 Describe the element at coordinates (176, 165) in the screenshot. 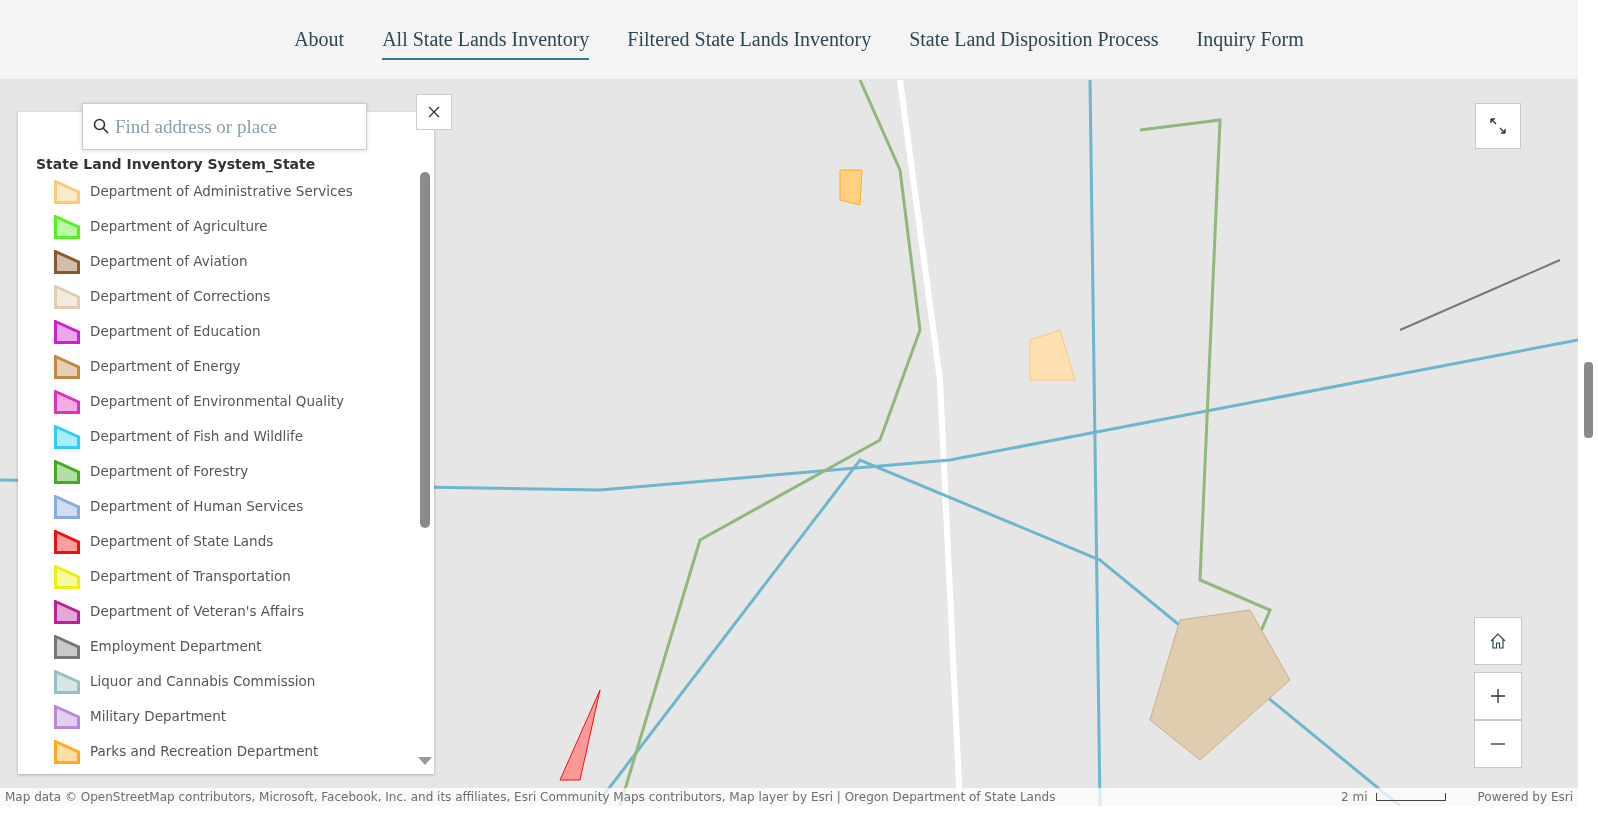

I see `legend-title: State Land Inventory System_State` at that location.